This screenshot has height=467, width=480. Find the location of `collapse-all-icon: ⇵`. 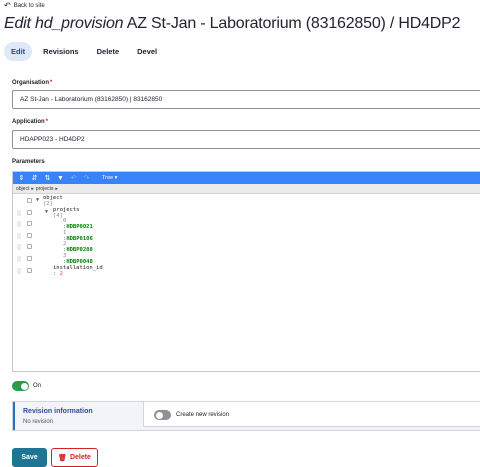

collapse-all-icon: ⇵ is located at coordinates (34, 178).